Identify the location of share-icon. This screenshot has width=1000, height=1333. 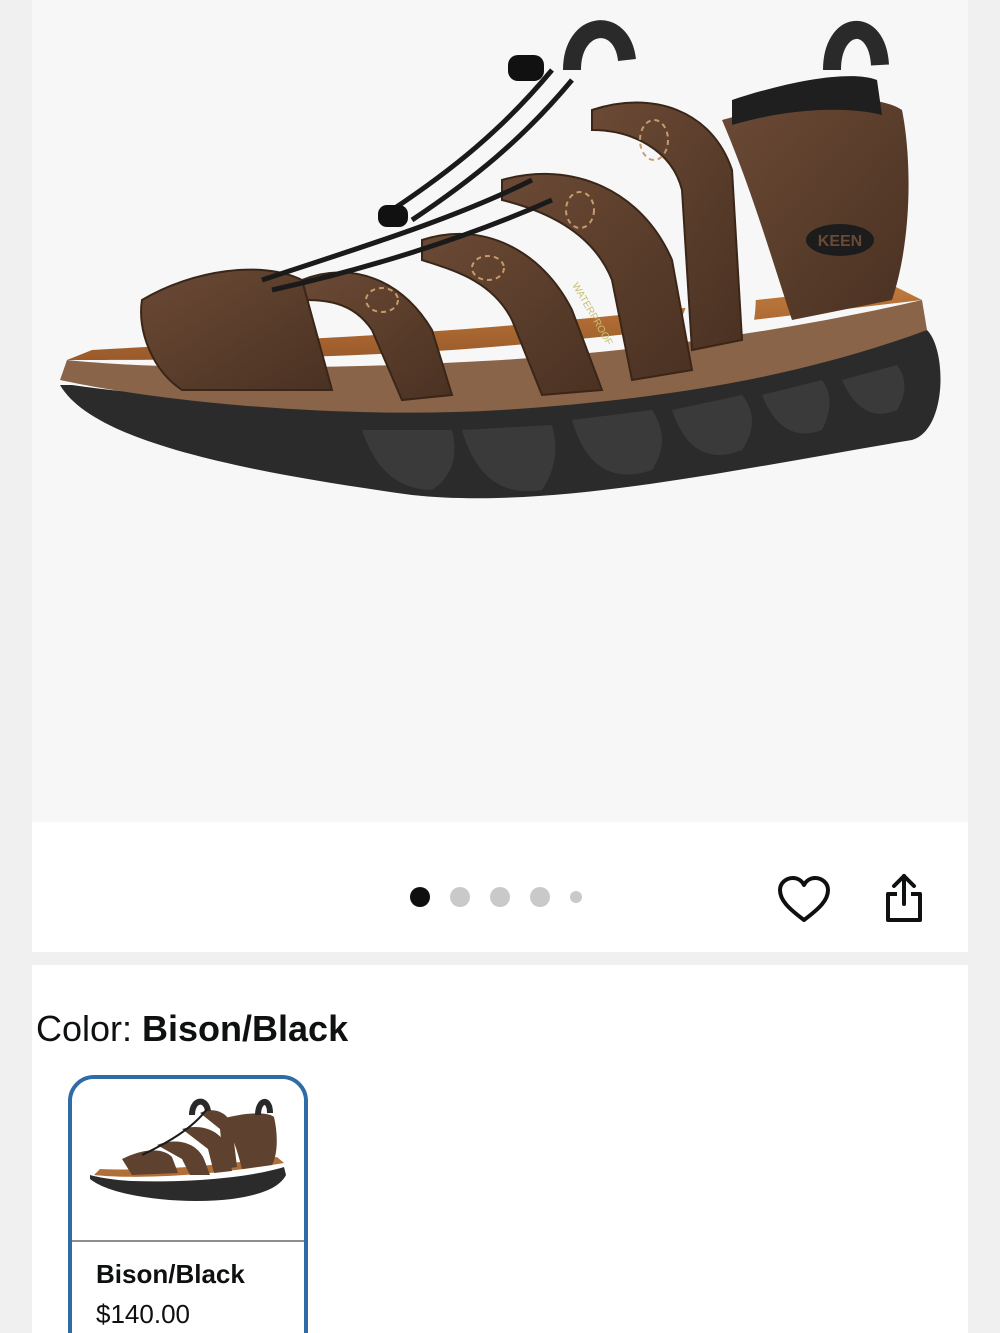
(904, 898).